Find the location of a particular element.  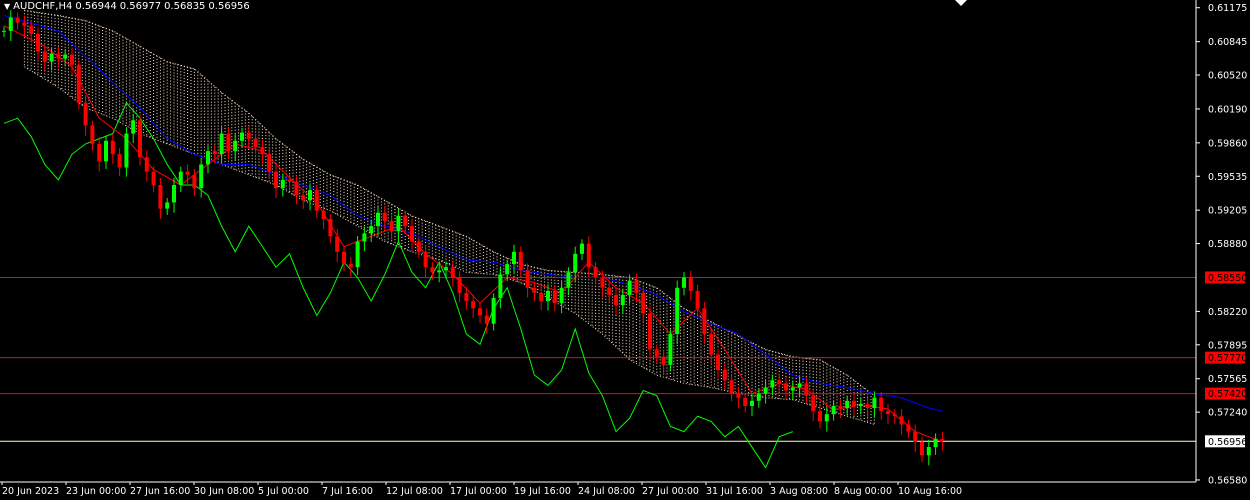

chart-shift-marker-icon is located at coordinates (961, 3).